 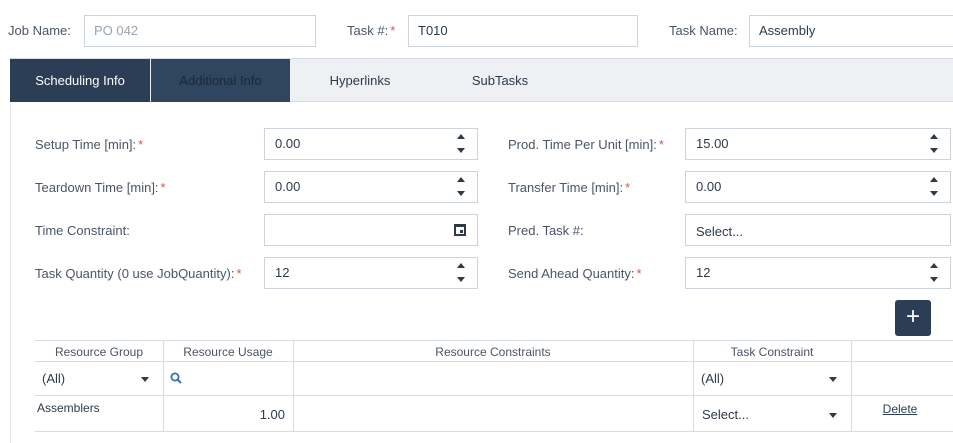 What do you see at coordinates (818, 273) in the screenshot?
I see `send-ahead-input: 12` at bounding box center [818, 273].